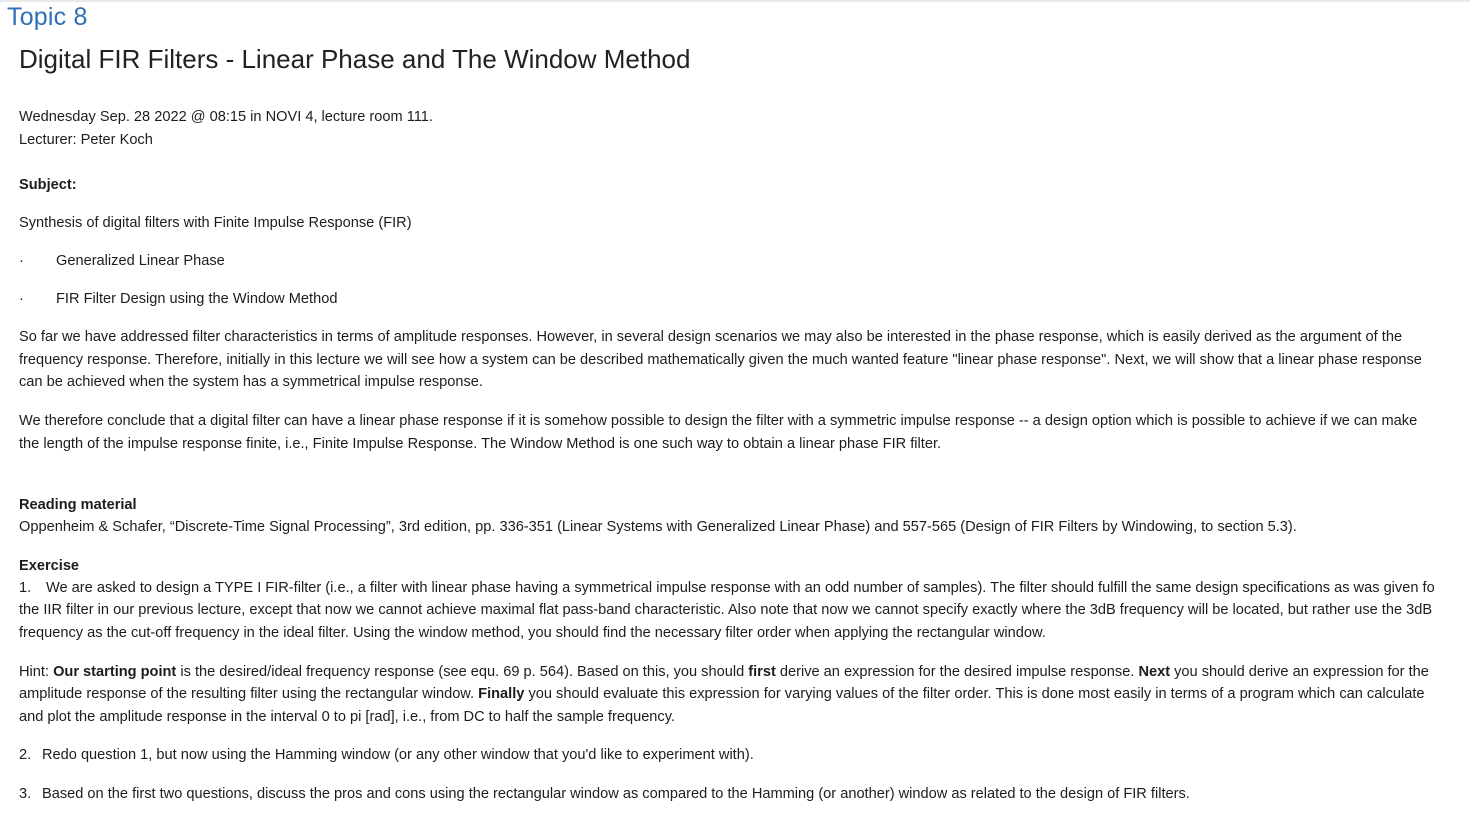 This screenshot has height=813, width=1470. Describe the element at coordinates (25, 587) in the screenshot. I see `question-number: 1.` at that location.